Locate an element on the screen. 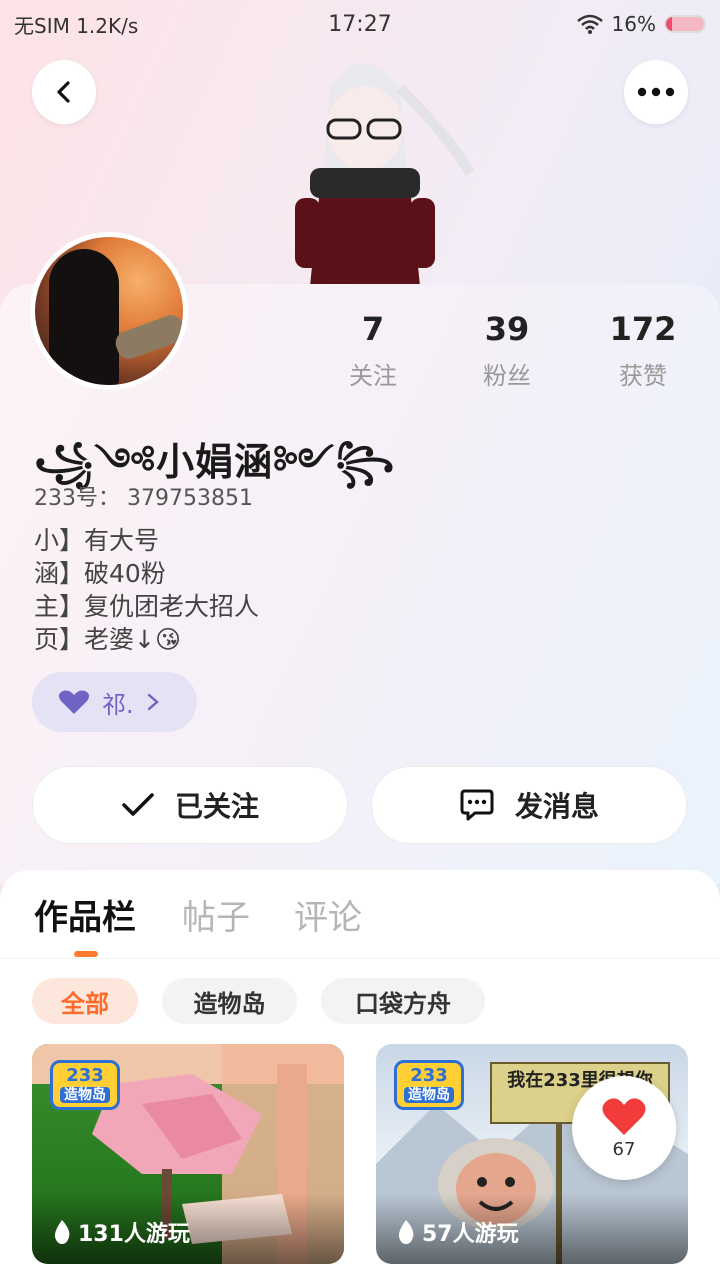  filter-chip-all: 全部 is located at coordinates (85, 1001).